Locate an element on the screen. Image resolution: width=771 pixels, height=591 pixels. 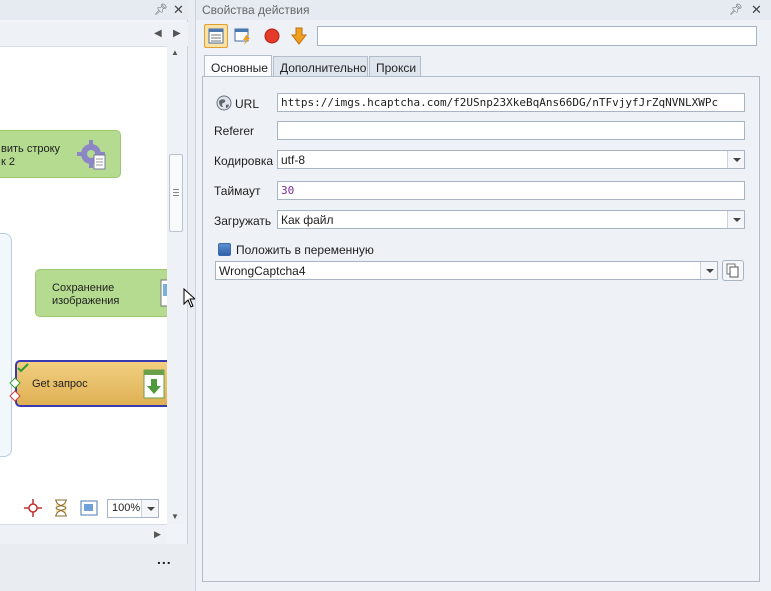
tab-advanced: Дополнительно is located at coordinates (320, 66).